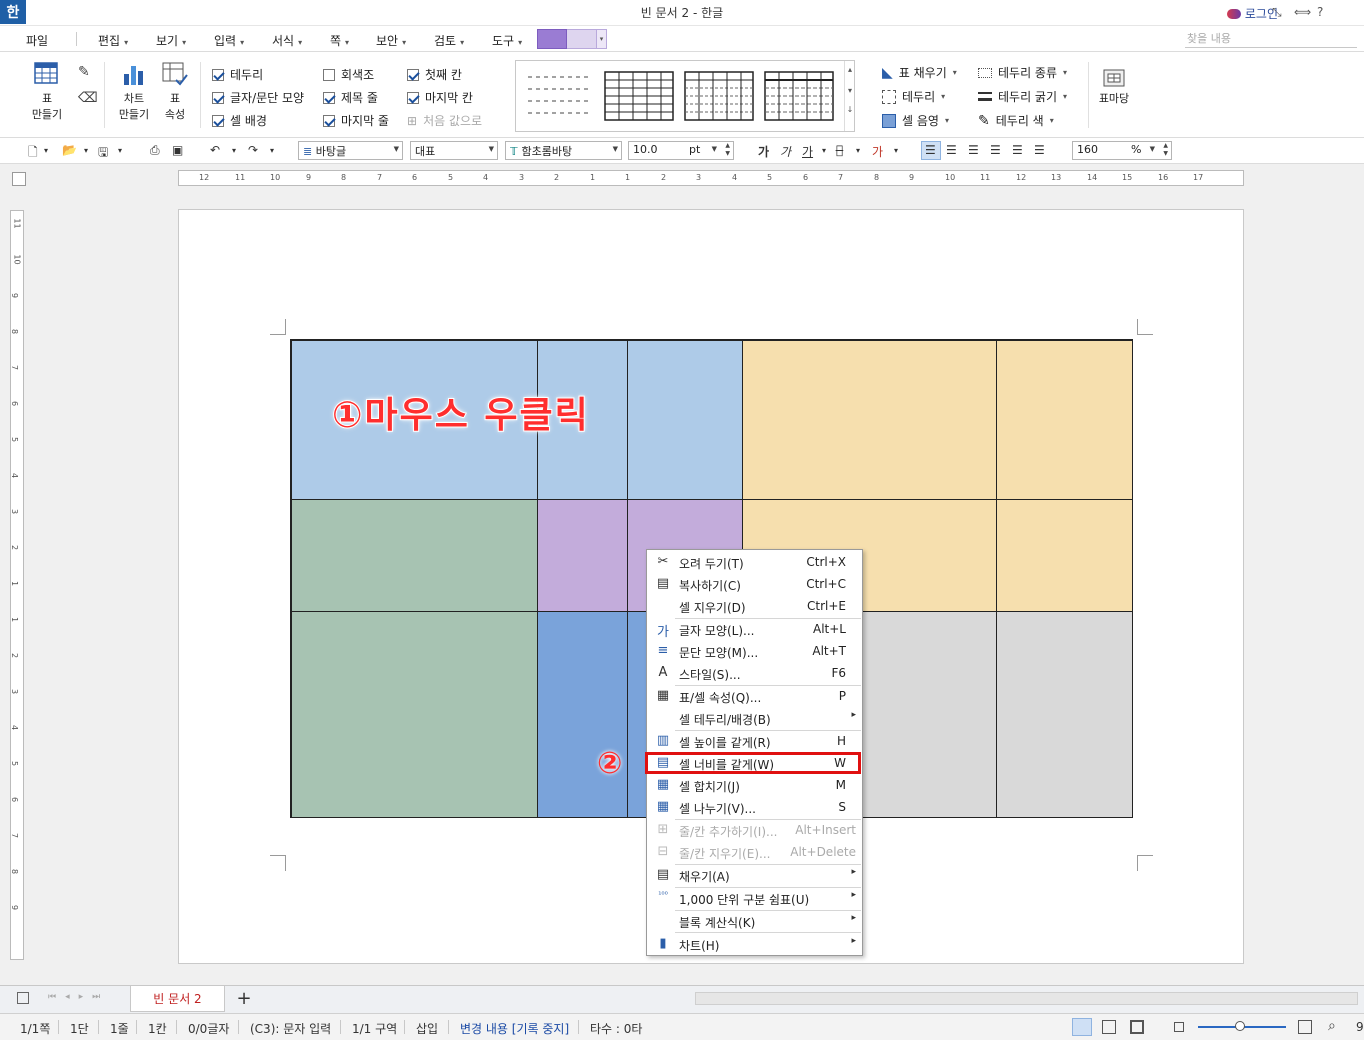  What do you see at coordinates (155, 150) in the screenshot?
I see `print-icon: ⎙` at bounding box center [155, 150].